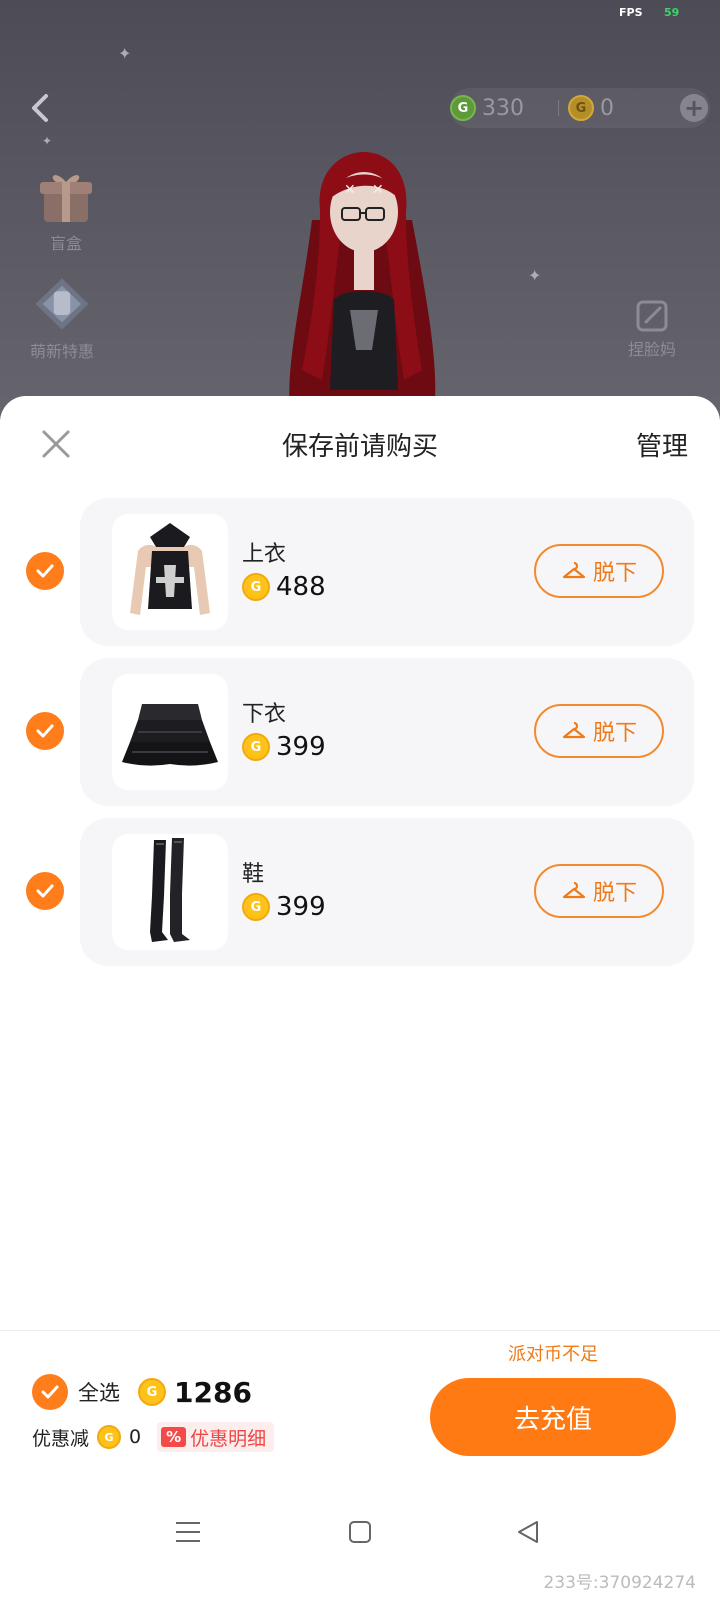 The image size is (720, 1600). I want to click on chevron-left-icon, so click(40, 108).